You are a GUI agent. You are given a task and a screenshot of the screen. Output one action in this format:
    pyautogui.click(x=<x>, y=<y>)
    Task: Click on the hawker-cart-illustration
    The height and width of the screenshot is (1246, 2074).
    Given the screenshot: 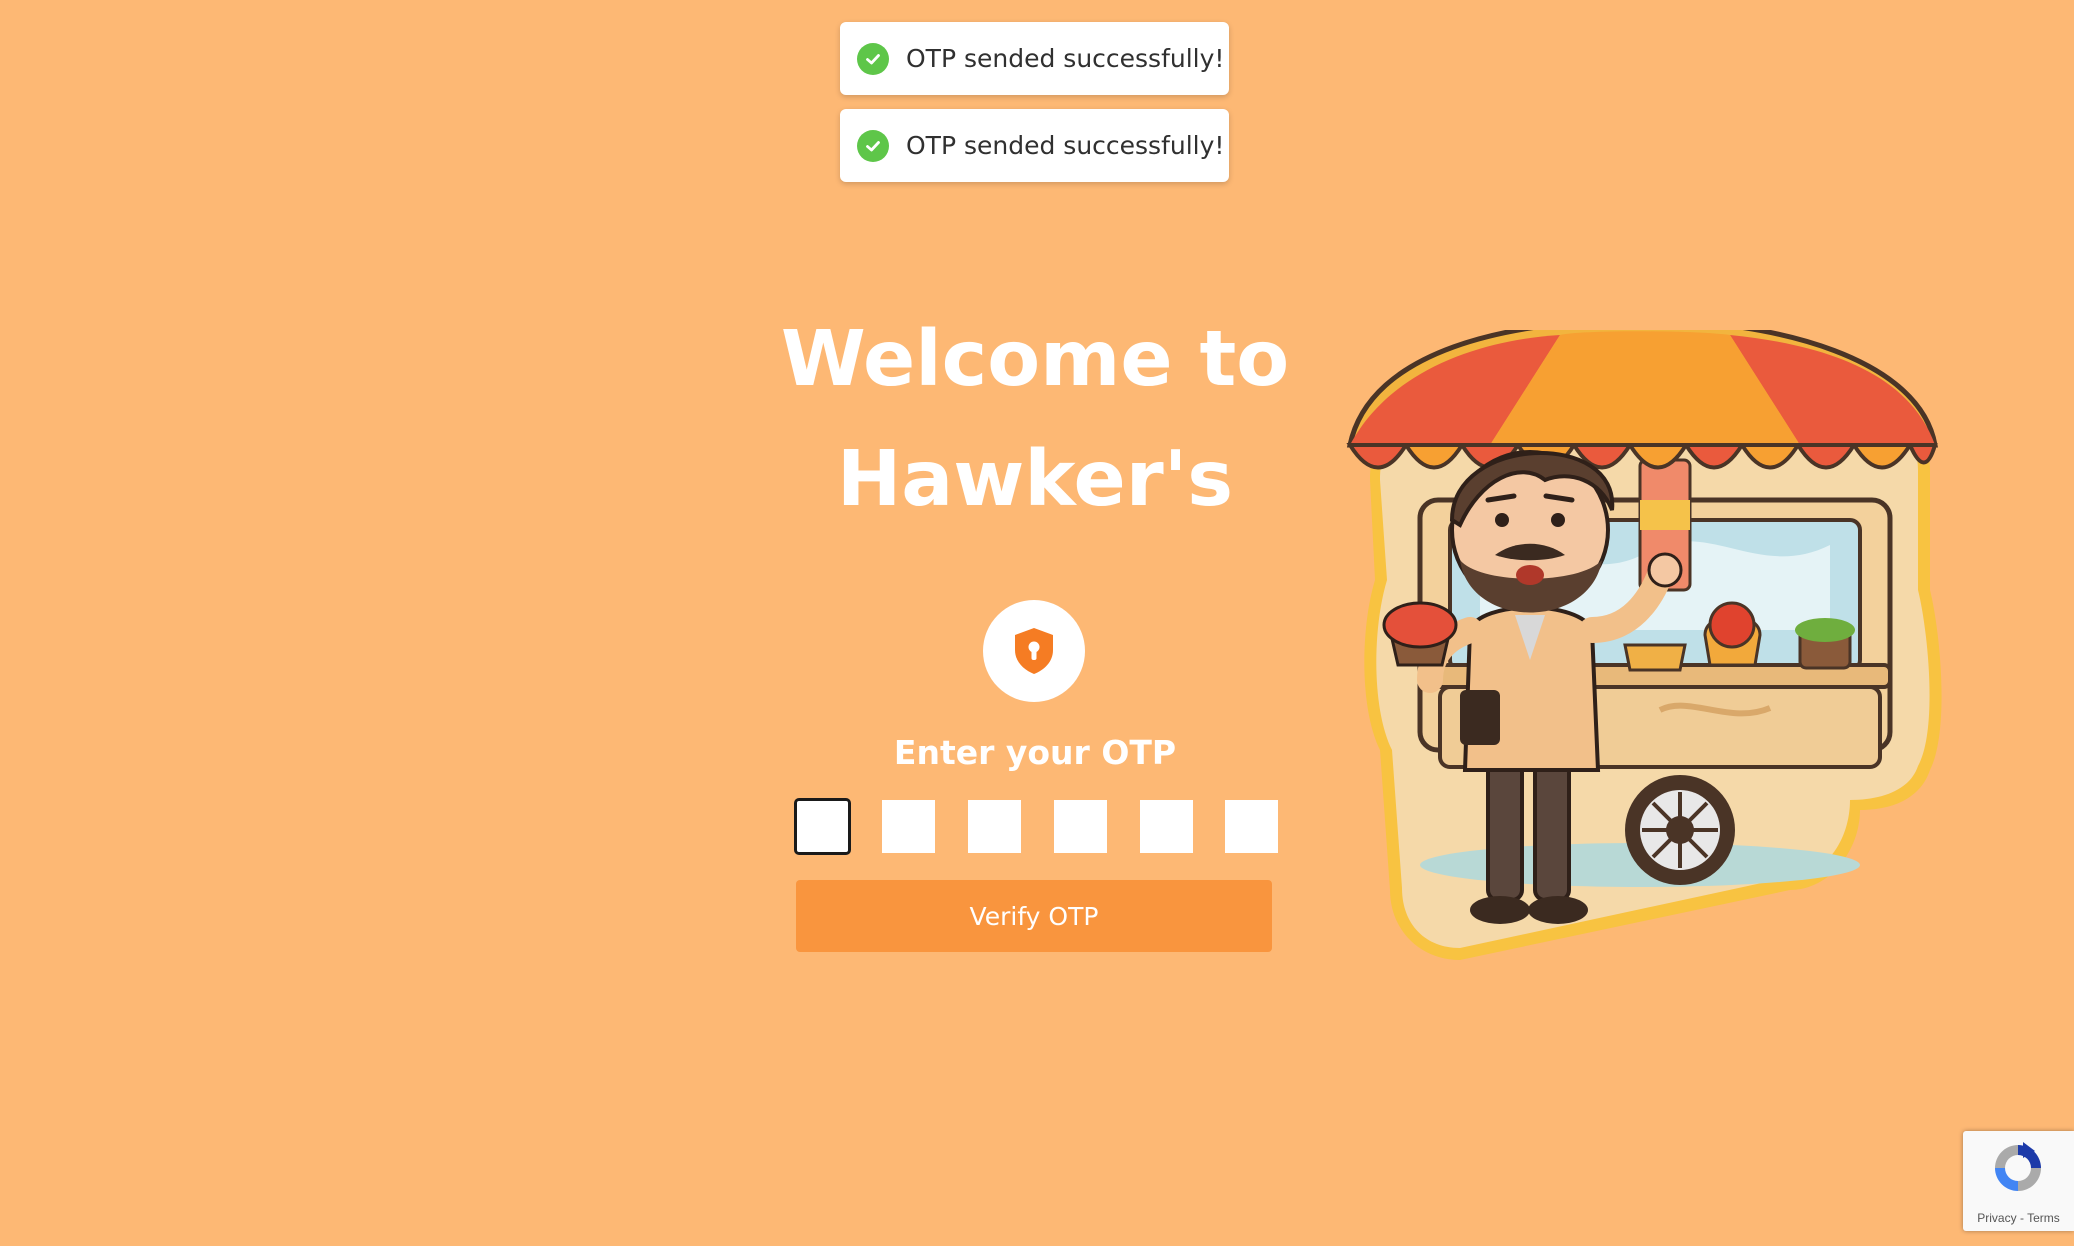 What is the action you would take?
    pyautogui.click(x=1644, y=645)
    